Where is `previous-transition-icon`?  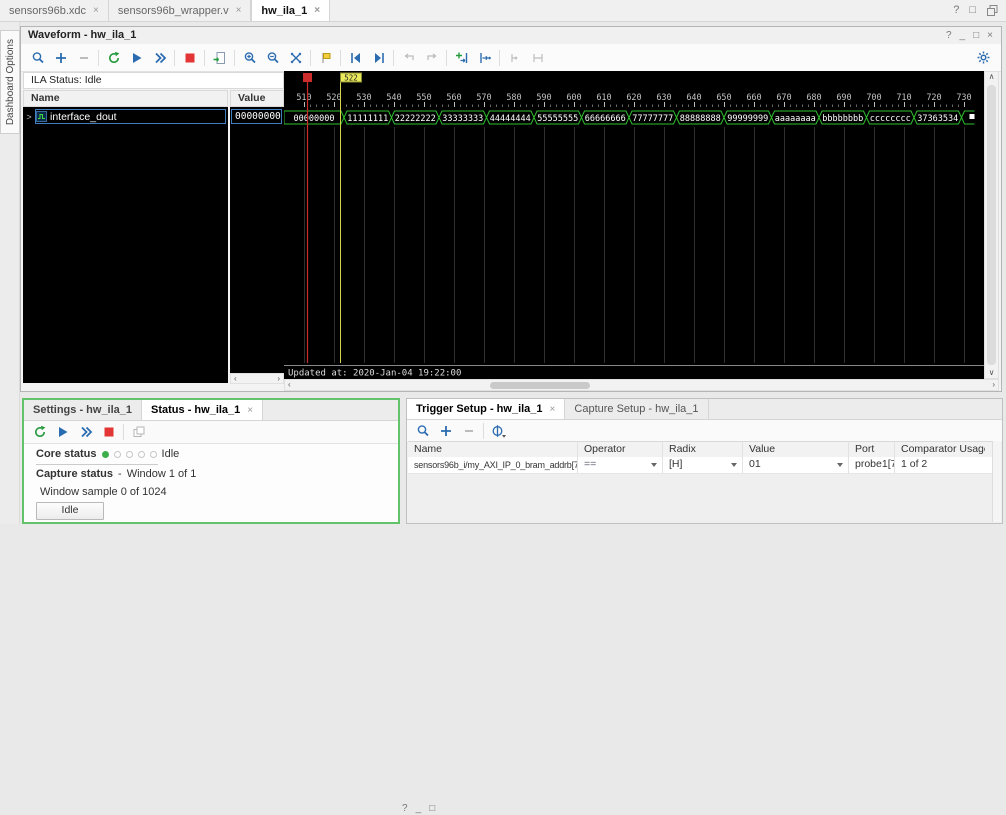
previous-transition-icon is located at coordinates (408, 57).